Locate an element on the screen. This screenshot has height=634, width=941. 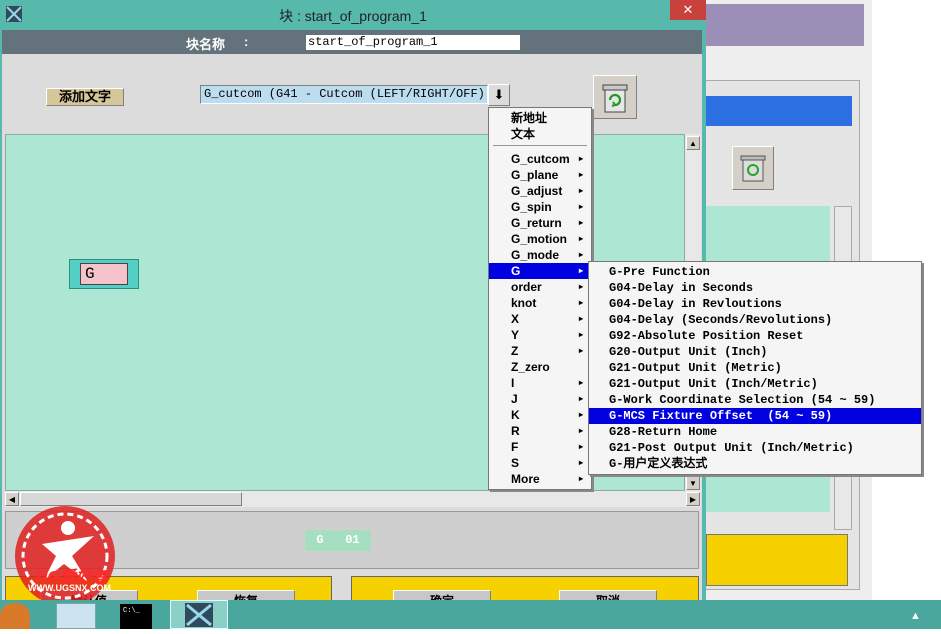
menu-item-k: K ▸ is located at coordinates (540, 415).